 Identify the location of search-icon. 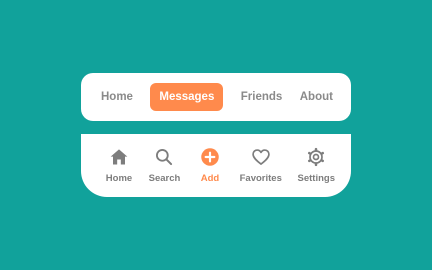
(164, 157).